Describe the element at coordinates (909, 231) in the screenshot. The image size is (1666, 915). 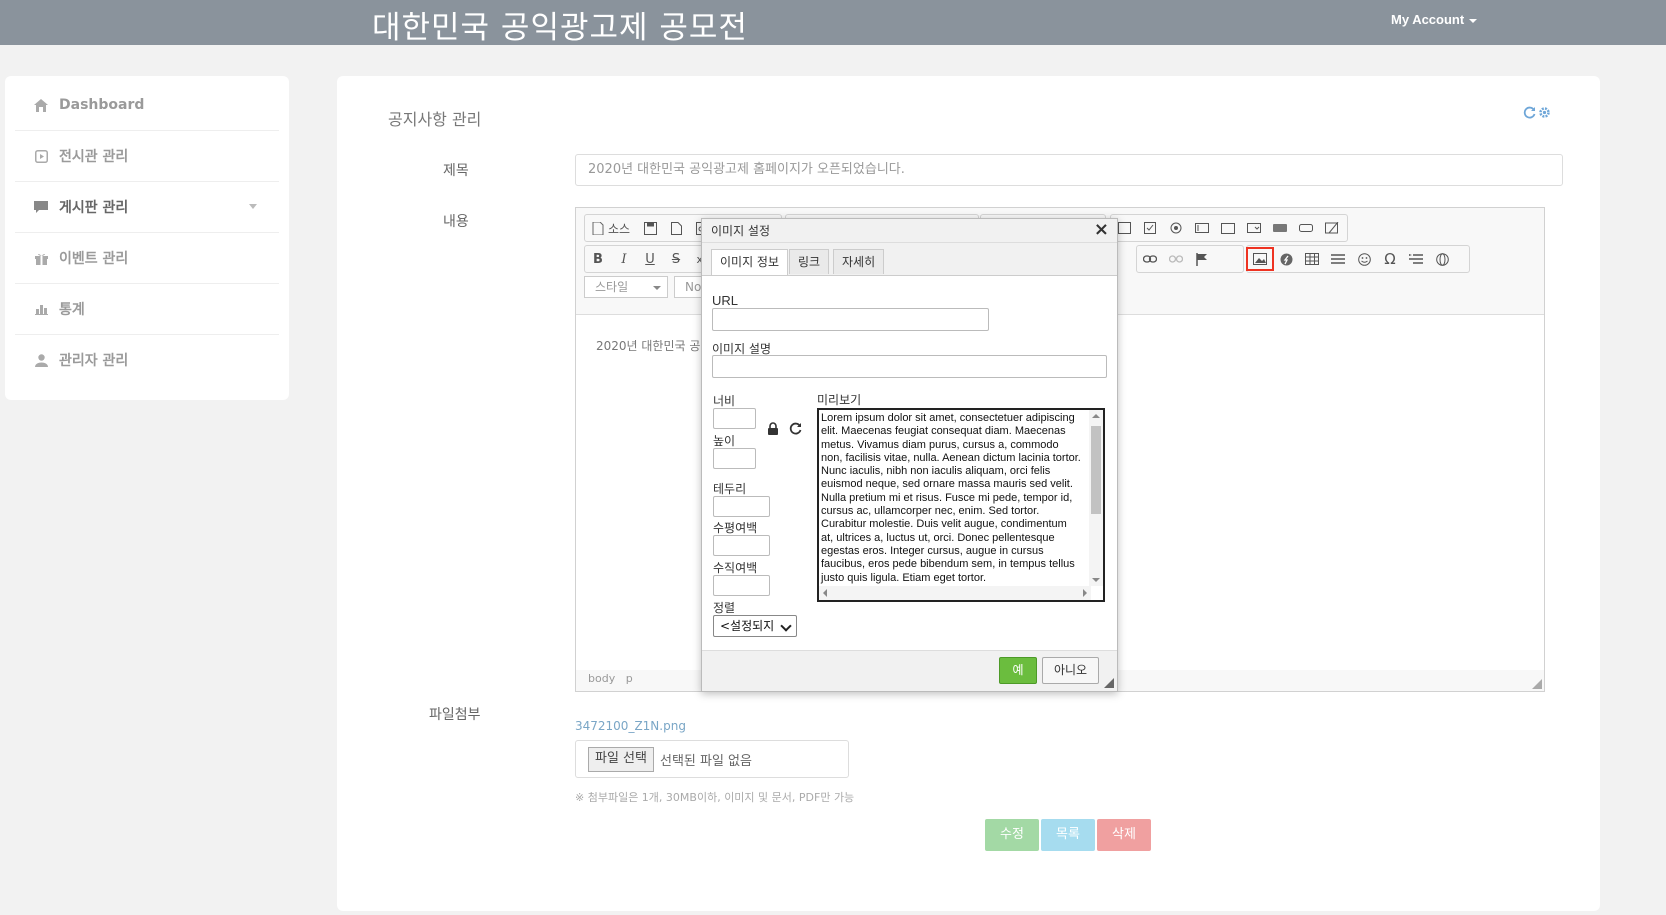
I see `dialog-title: 이미지 설정` at that location.